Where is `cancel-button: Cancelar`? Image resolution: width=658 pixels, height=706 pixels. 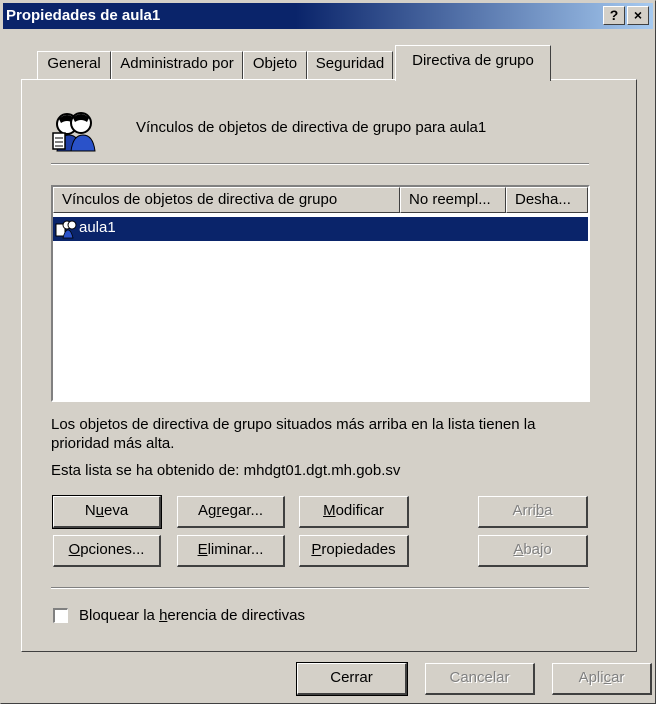 cancel-button: Cancelar is located at coordinates (480, 679).